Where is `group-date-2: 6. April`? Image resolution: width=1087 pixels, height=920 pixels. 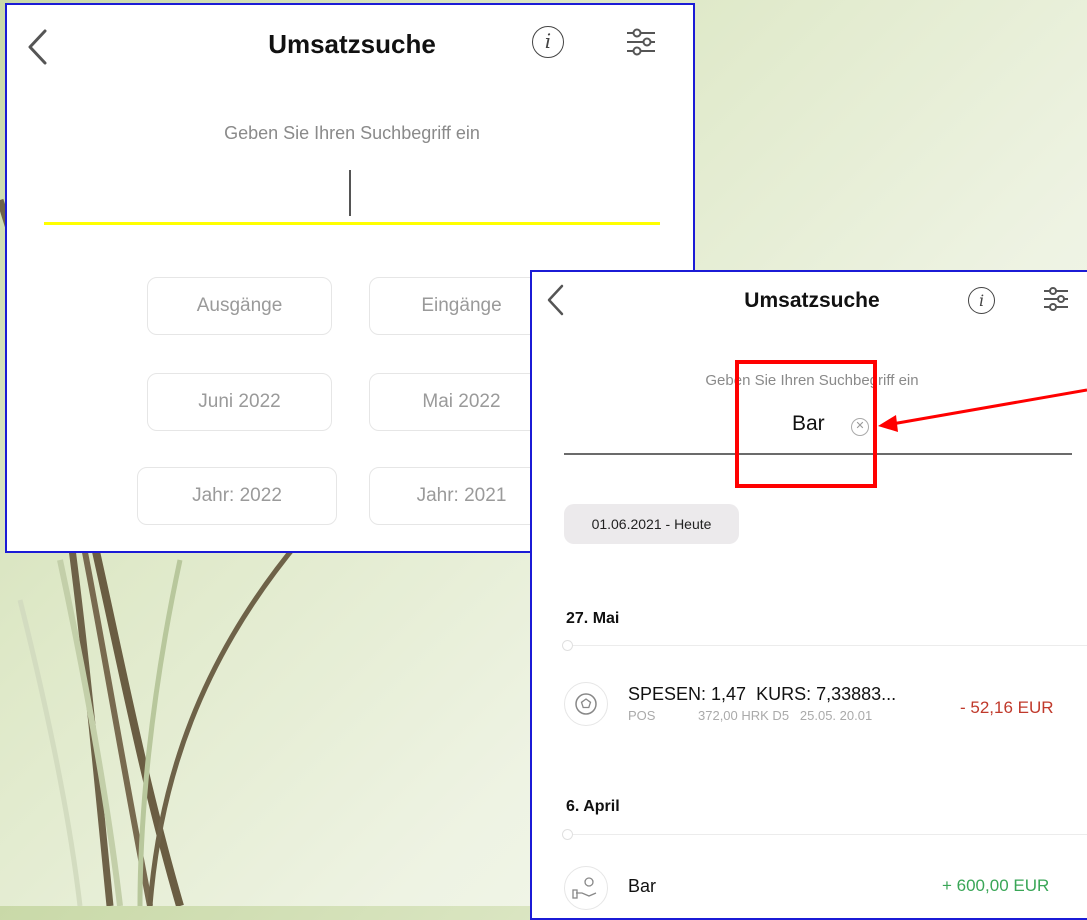 group-date-2: 6. April is located at coordinates (593, 806).